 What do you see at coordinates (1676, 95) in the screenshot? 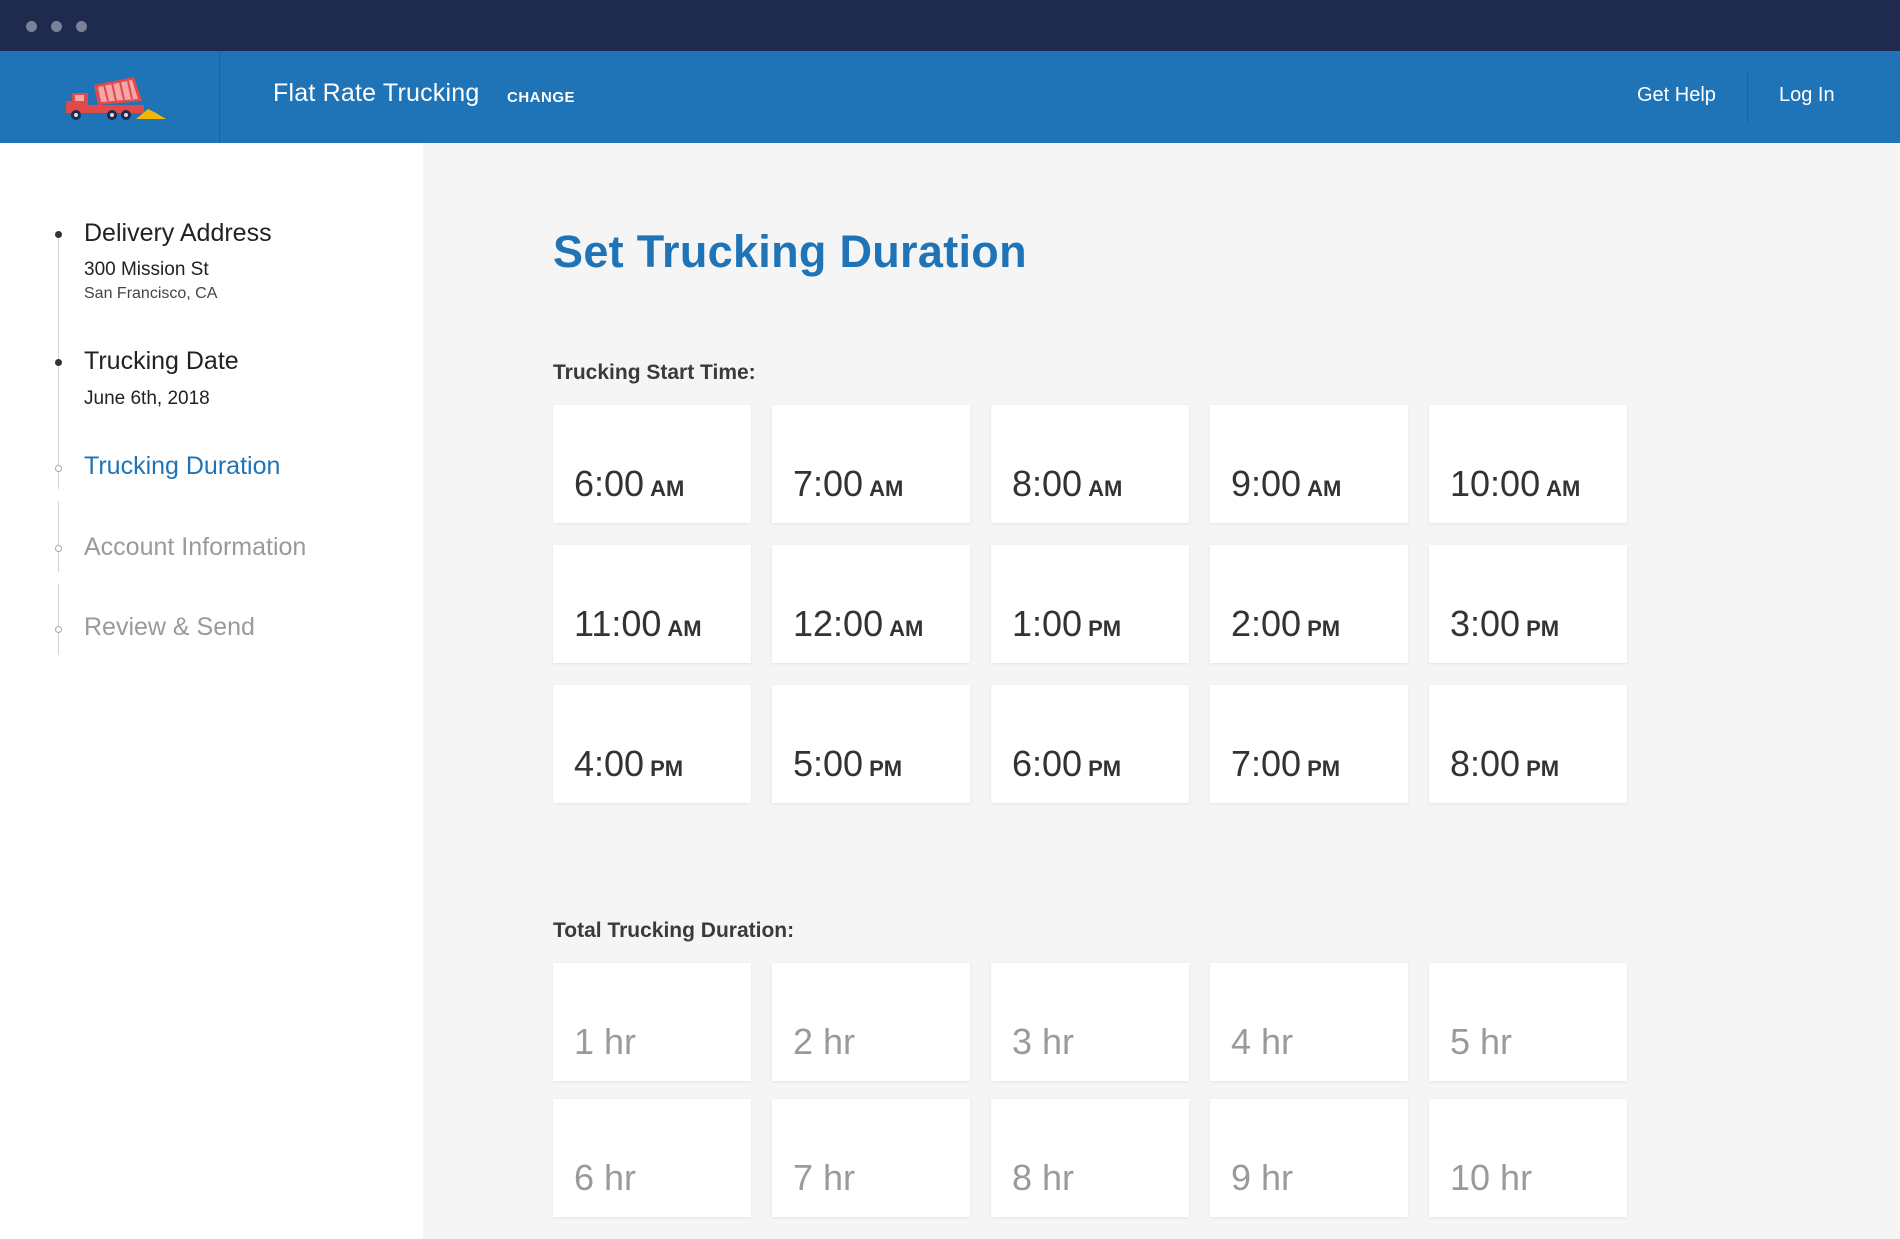
I see `get-help-link: Get Help` at bounding box center [1676, 95].